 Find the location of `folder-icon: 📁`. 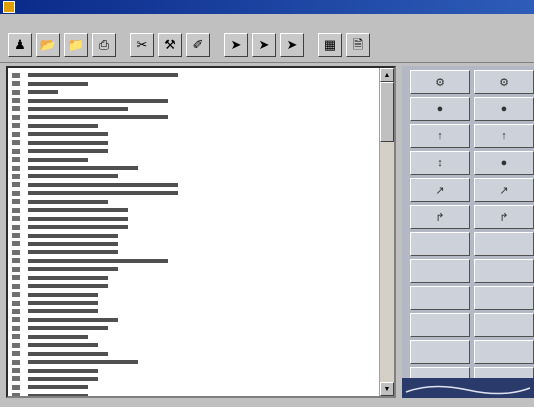

folder-icon: 📁 is located at coordinates (76, 44).